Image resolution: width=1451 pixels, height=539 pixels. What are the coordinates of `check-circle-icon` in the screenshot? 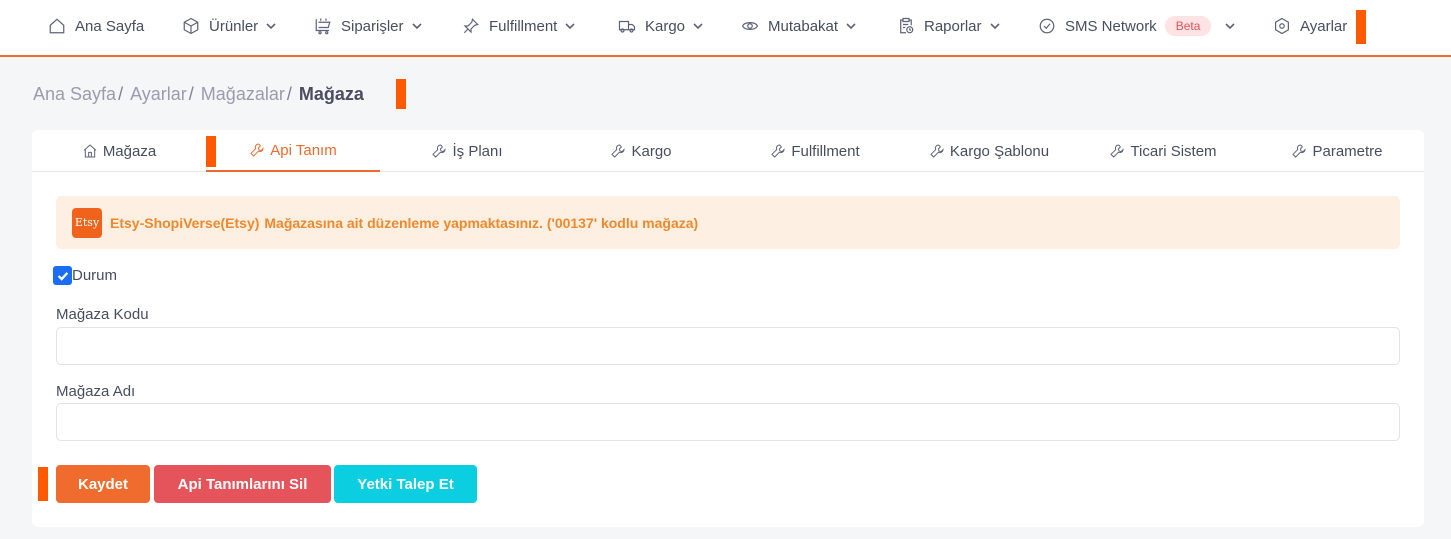 It's located at (1047, 26).